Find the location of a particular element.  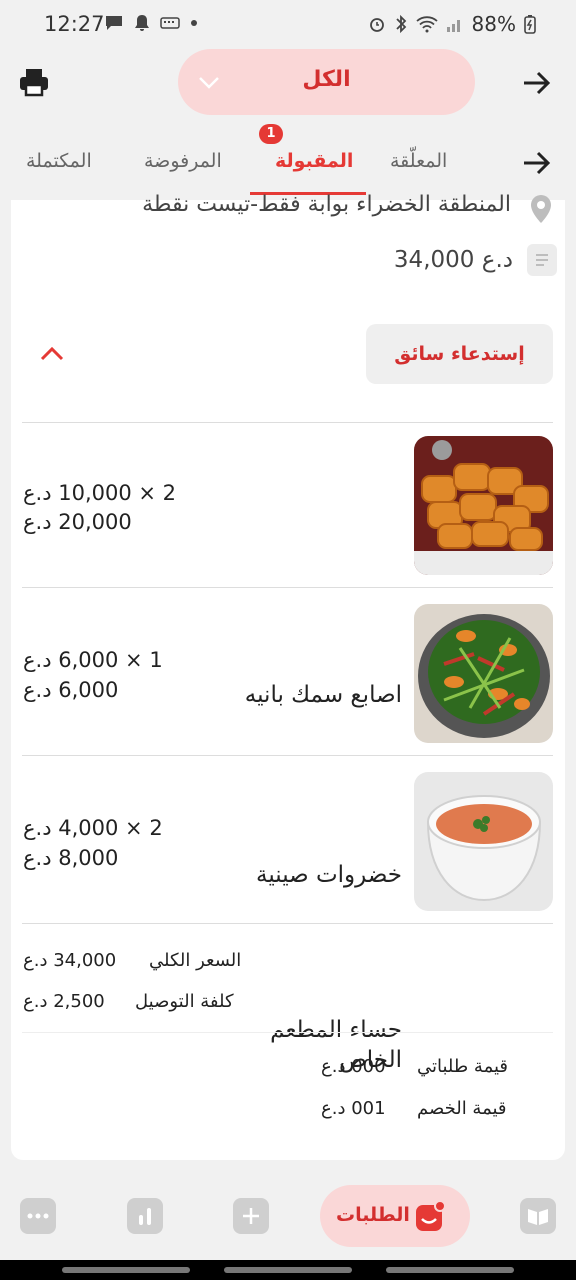

chat-icon is located at coordinates (114, 23).